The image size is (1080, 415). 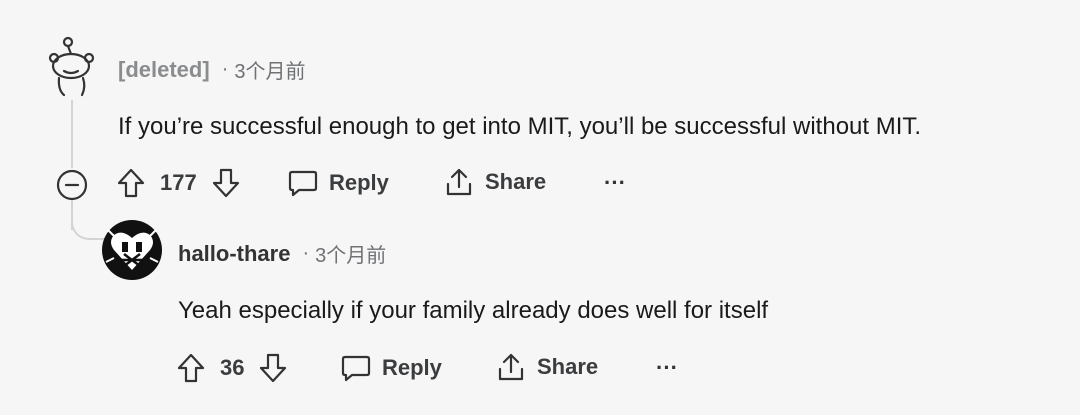 I want to click on vote-count: 36, so click(x=232, y=367).